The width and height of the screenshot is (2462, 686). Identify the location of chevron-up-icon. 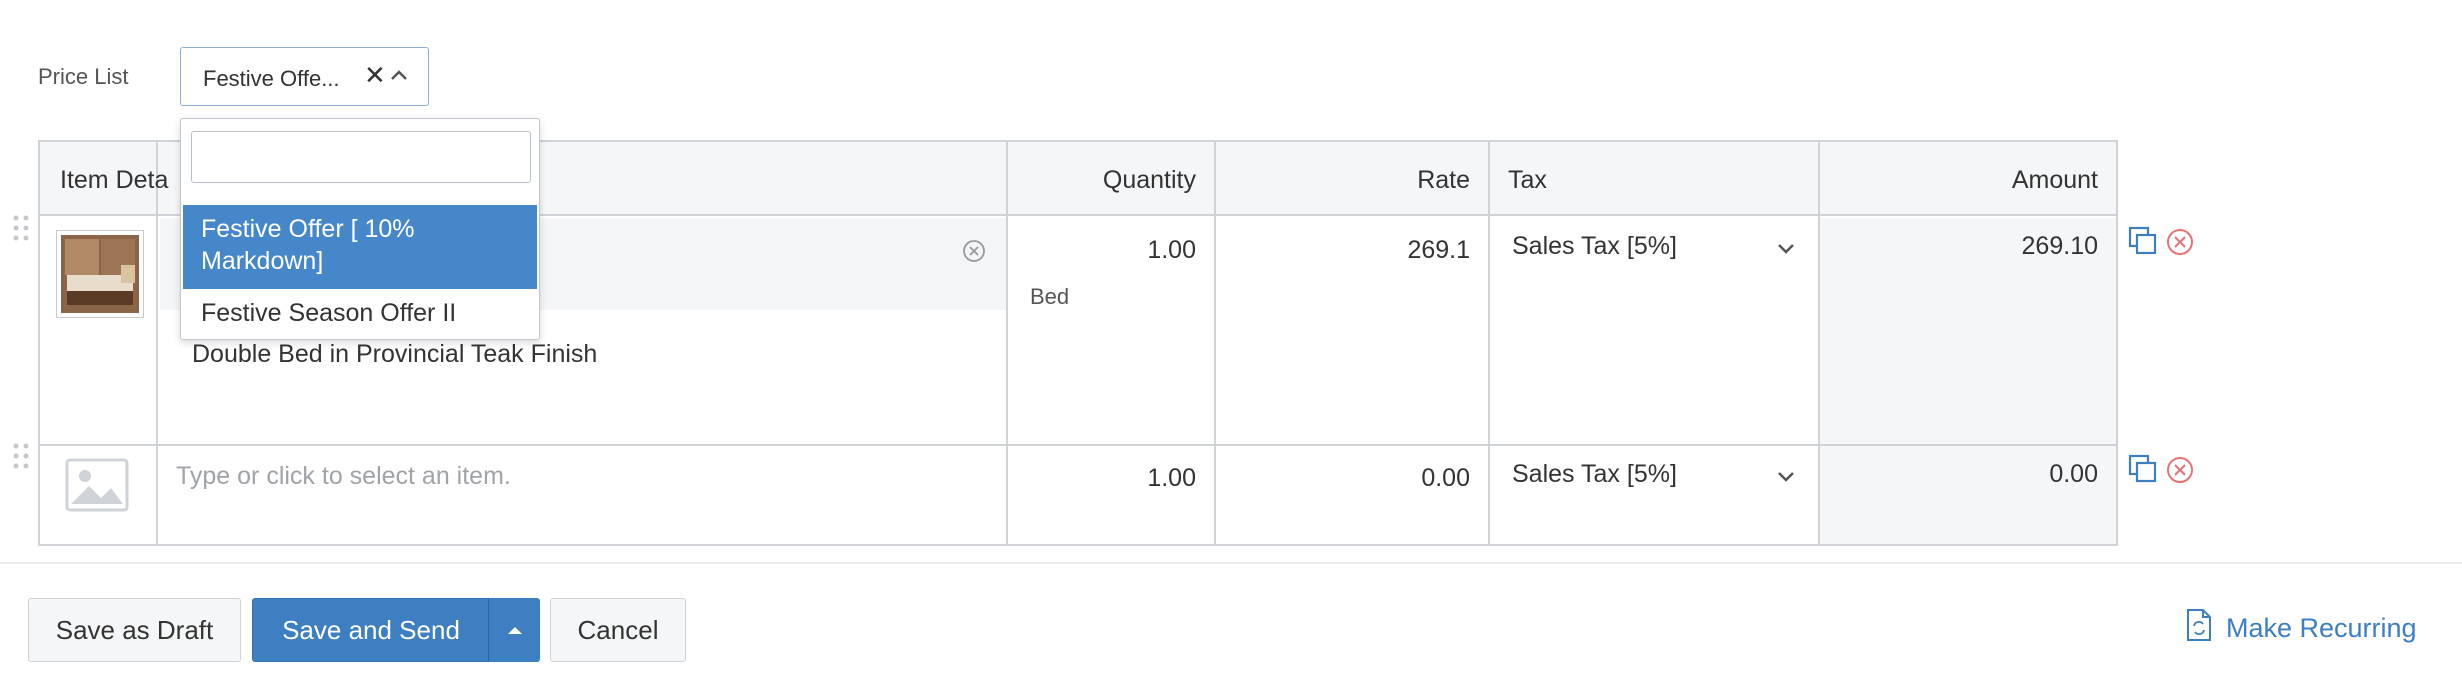
(399, 77).